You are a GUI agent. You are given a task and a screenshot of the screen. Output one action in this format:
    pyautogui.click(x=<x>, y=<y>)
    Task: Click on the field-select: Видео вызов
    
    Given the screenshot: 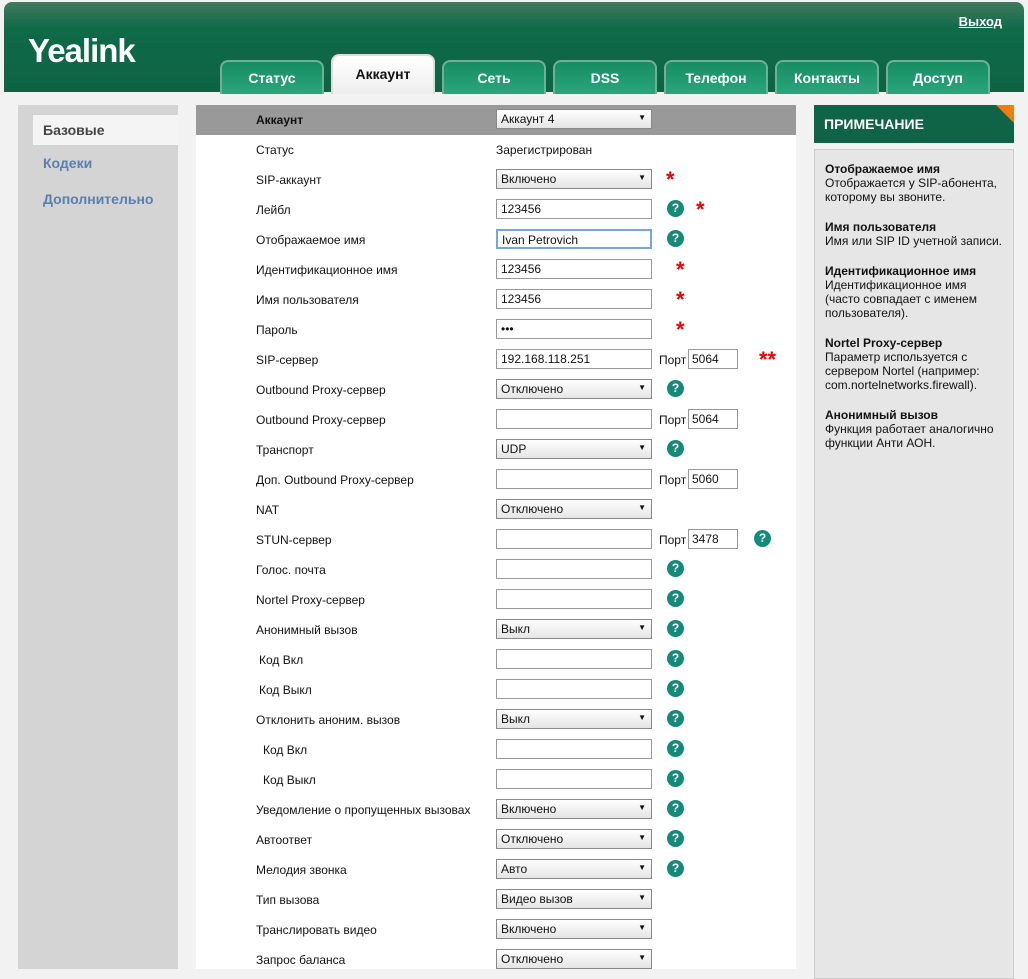 What is the action you would take?
    pyautogui.click(x=574, y=899)
    